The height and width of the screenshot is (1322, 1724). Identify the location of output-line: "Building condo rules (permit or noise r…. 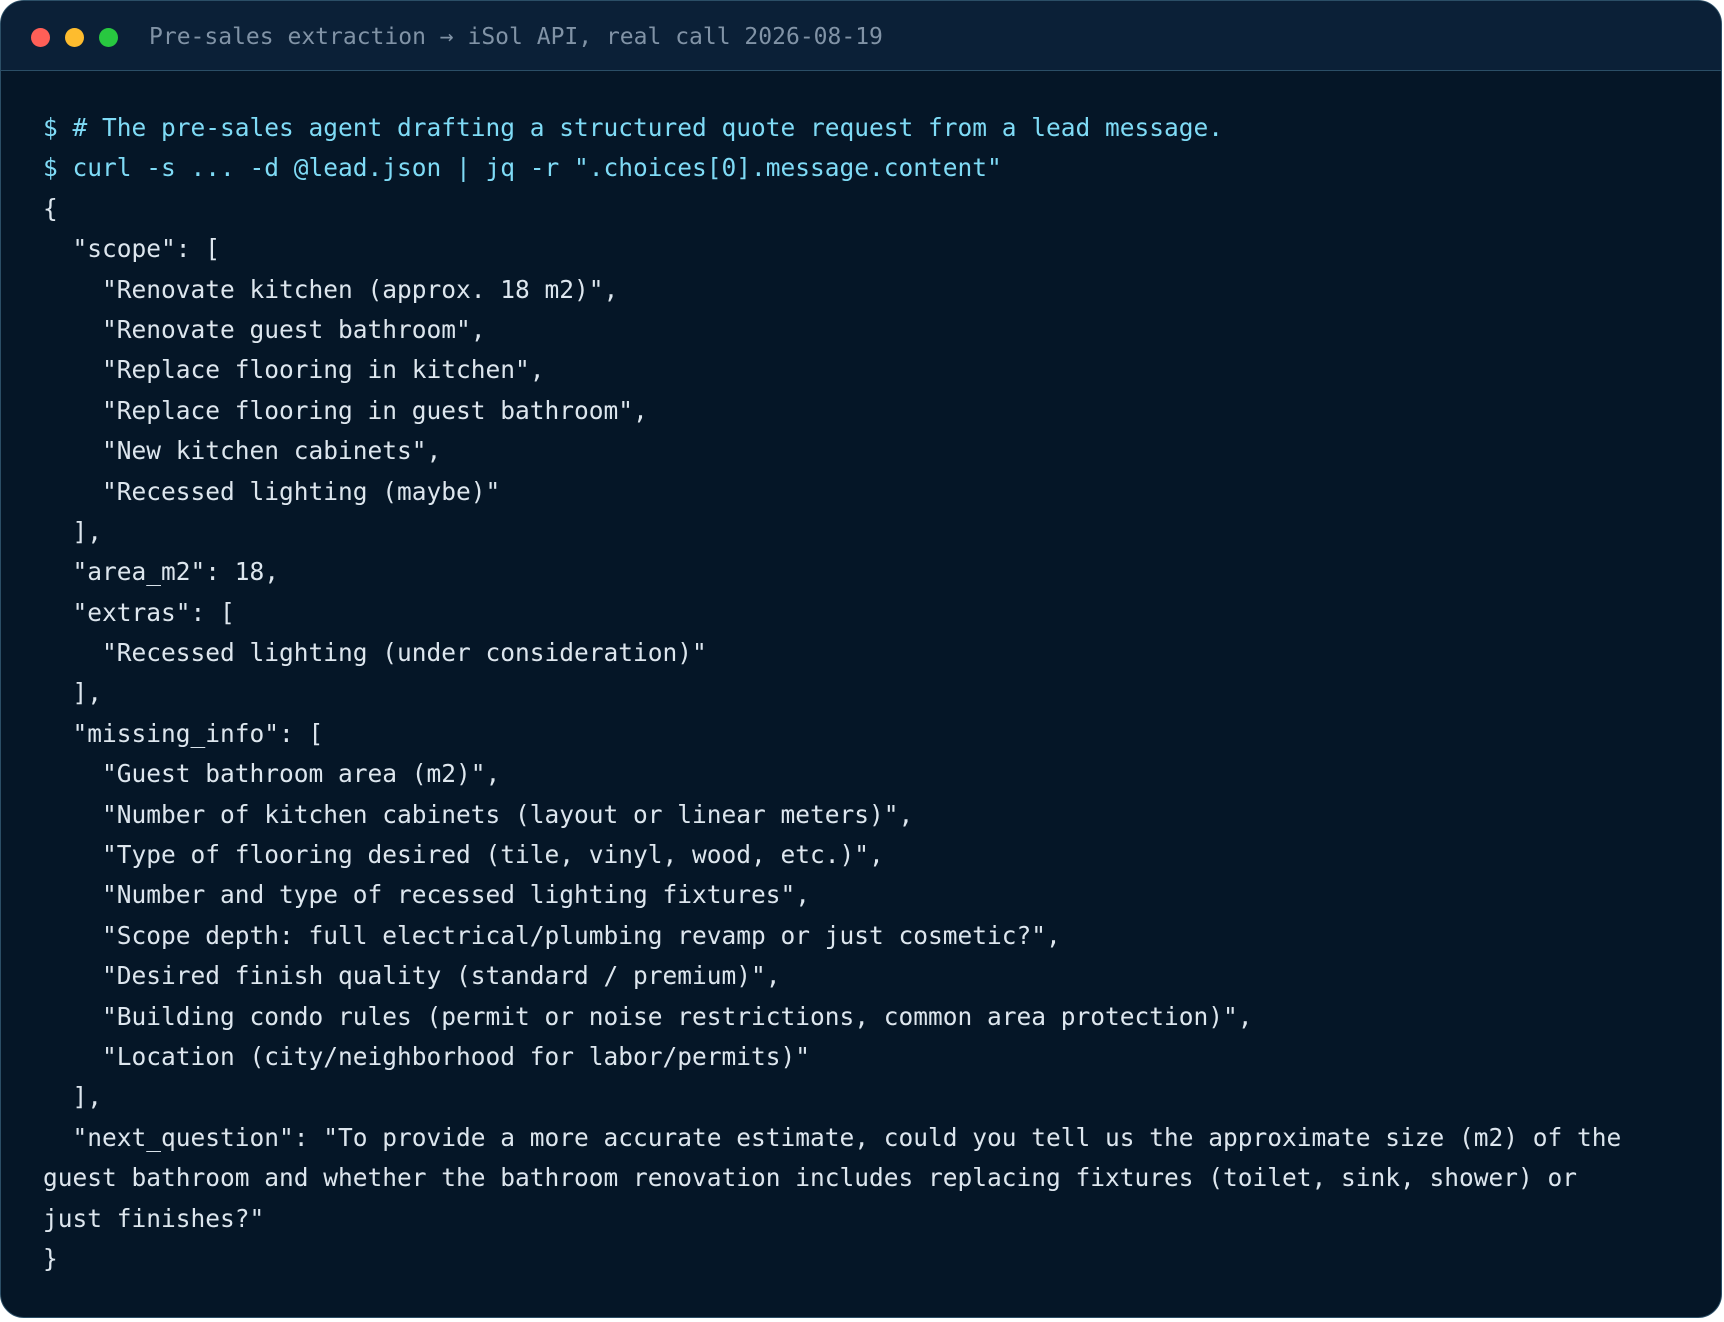
(648, 1016).